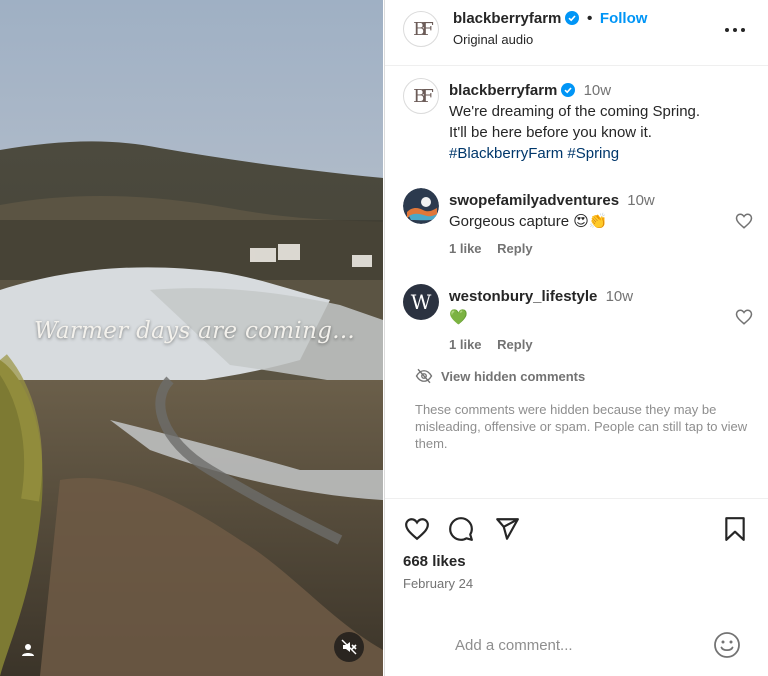 The image size is (768, 676). I want to click on avatar-letter: W, so click(421, 302).